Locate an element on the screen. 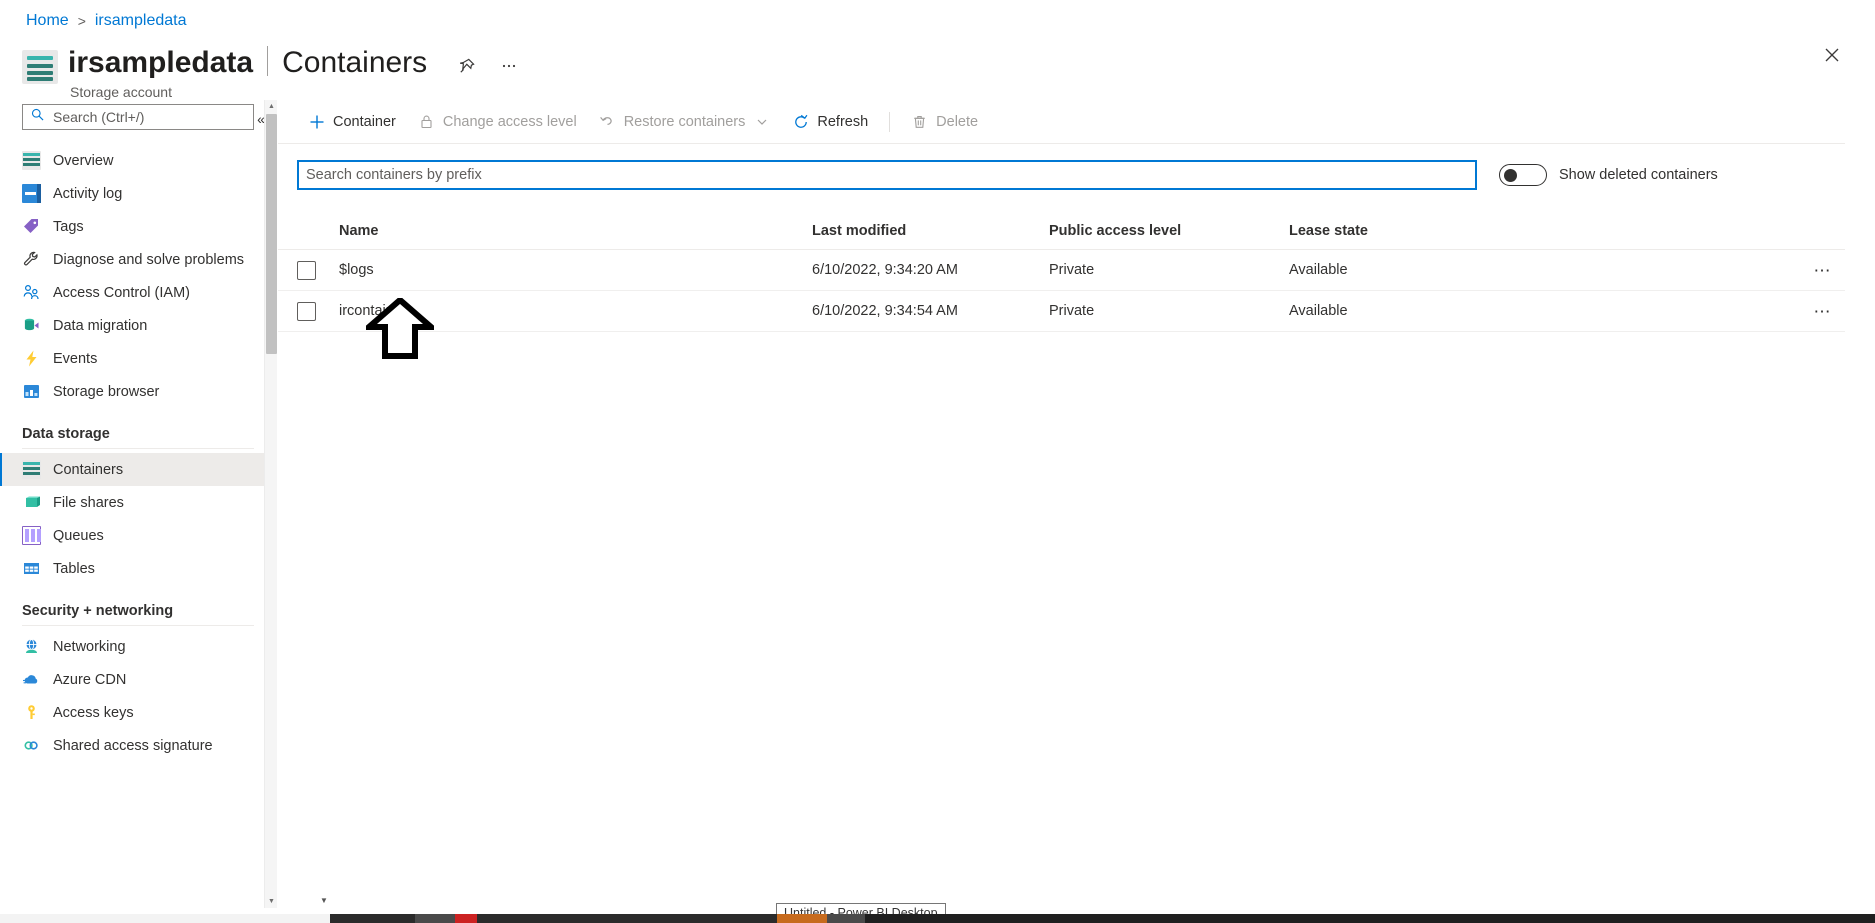 The image size is (1875, 923). sidebar-item-label: Overview is located at coordinates (83, 160).